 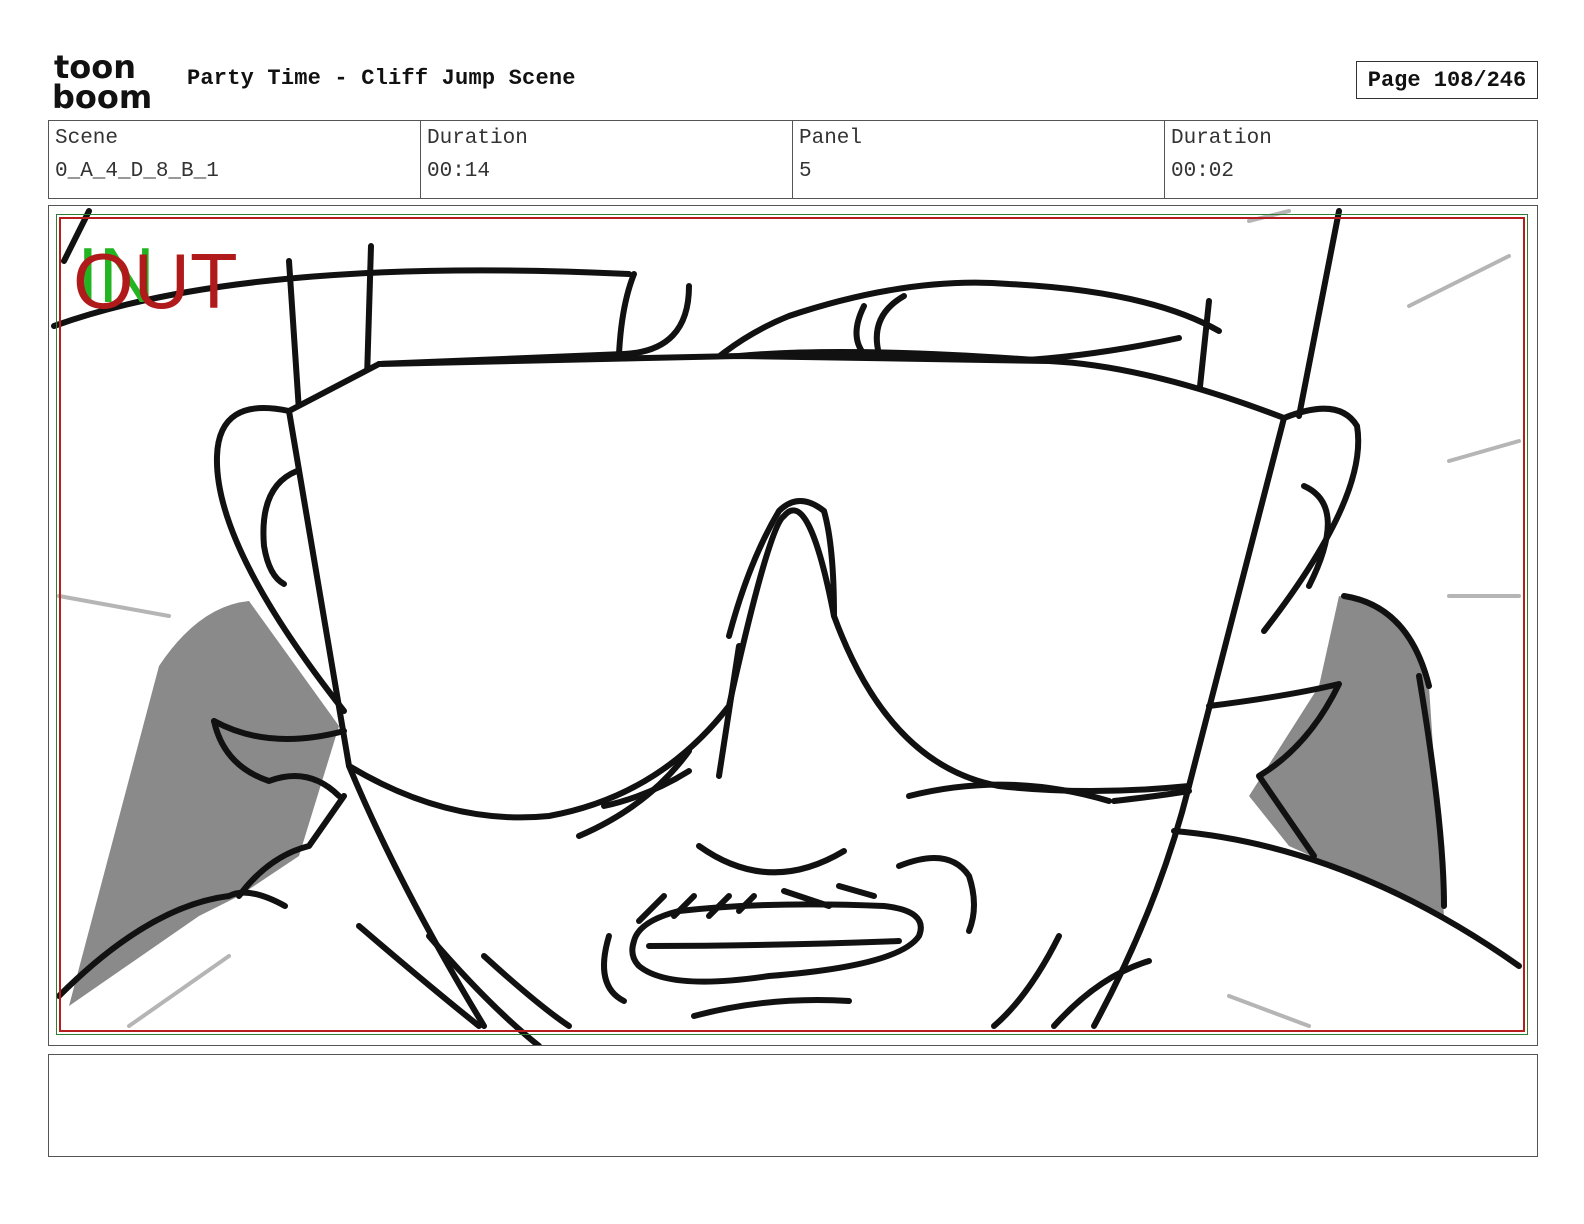 What do you see at coordinates (87, 138) in the screenshot?
I see `scene-label: Scene` at bounding box center [87, 138].